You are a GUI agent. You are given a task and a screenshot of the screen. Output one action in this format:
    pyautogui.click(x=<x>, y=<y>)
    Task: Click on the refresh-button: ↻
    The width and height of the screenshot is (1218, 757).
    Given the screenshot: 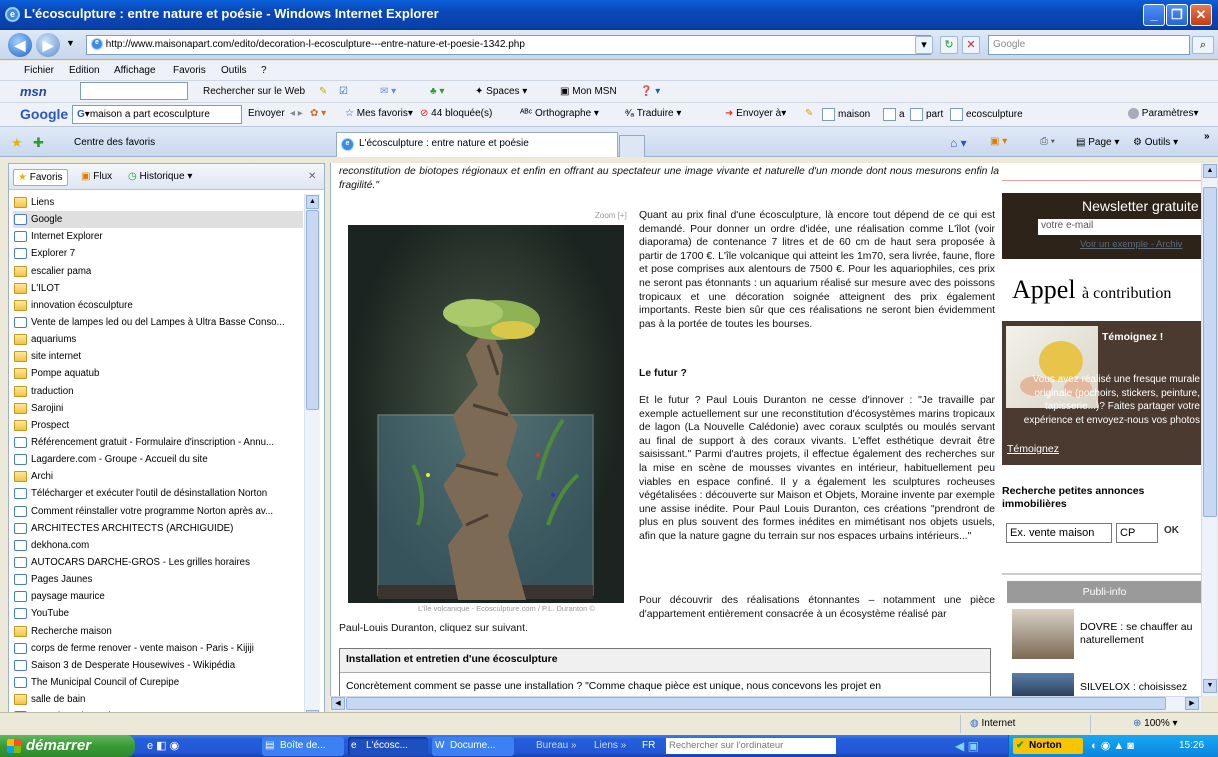 What is the action you would take?
    pyautogui.click(x=949, y=45)
    